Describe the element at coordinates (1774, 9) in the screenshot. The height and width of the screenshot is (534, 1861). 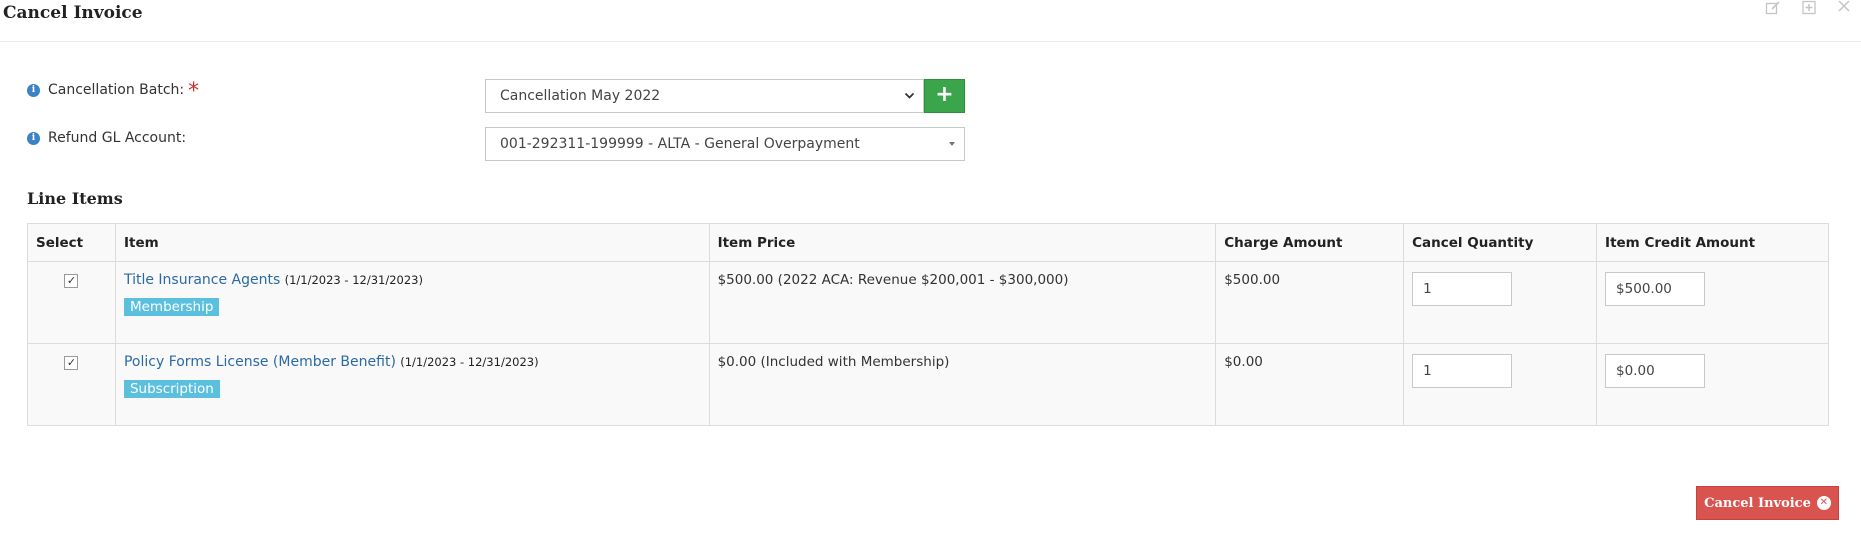
I see `edit-icon` at that location.